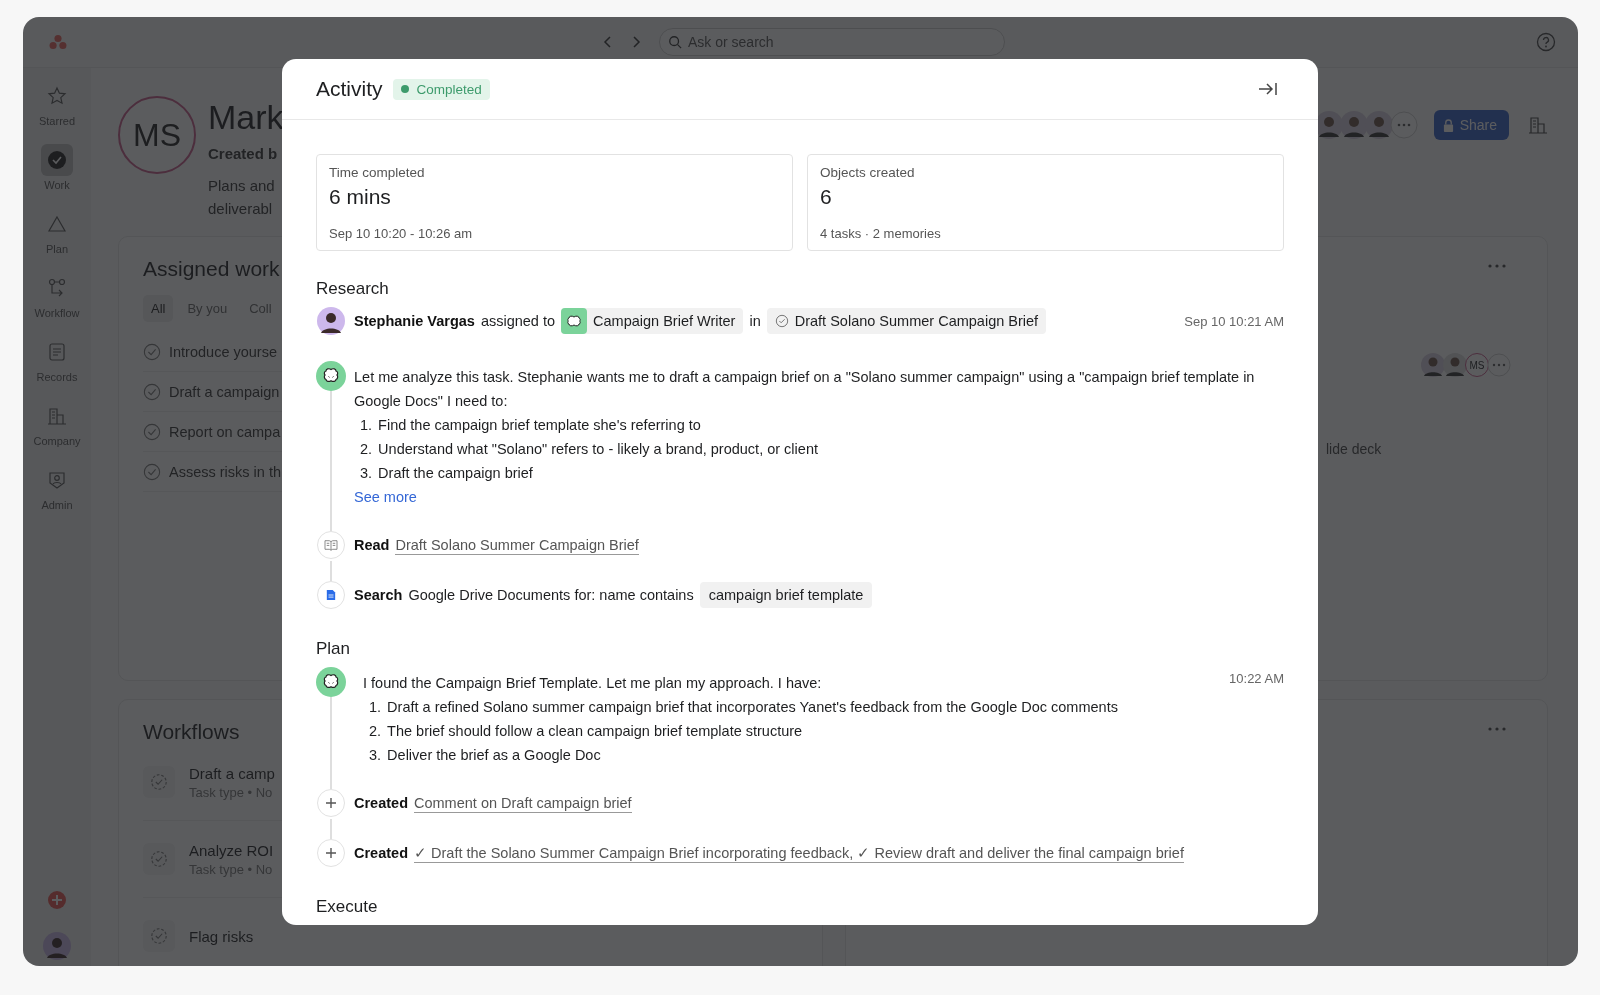 This screenshot has width=1600, height=995. What do you see at coordinates (906, 321) in the screenshot?
I see `task-chip: Draft Solano Summer Campaign Brief` at bounding box center [906, 321].